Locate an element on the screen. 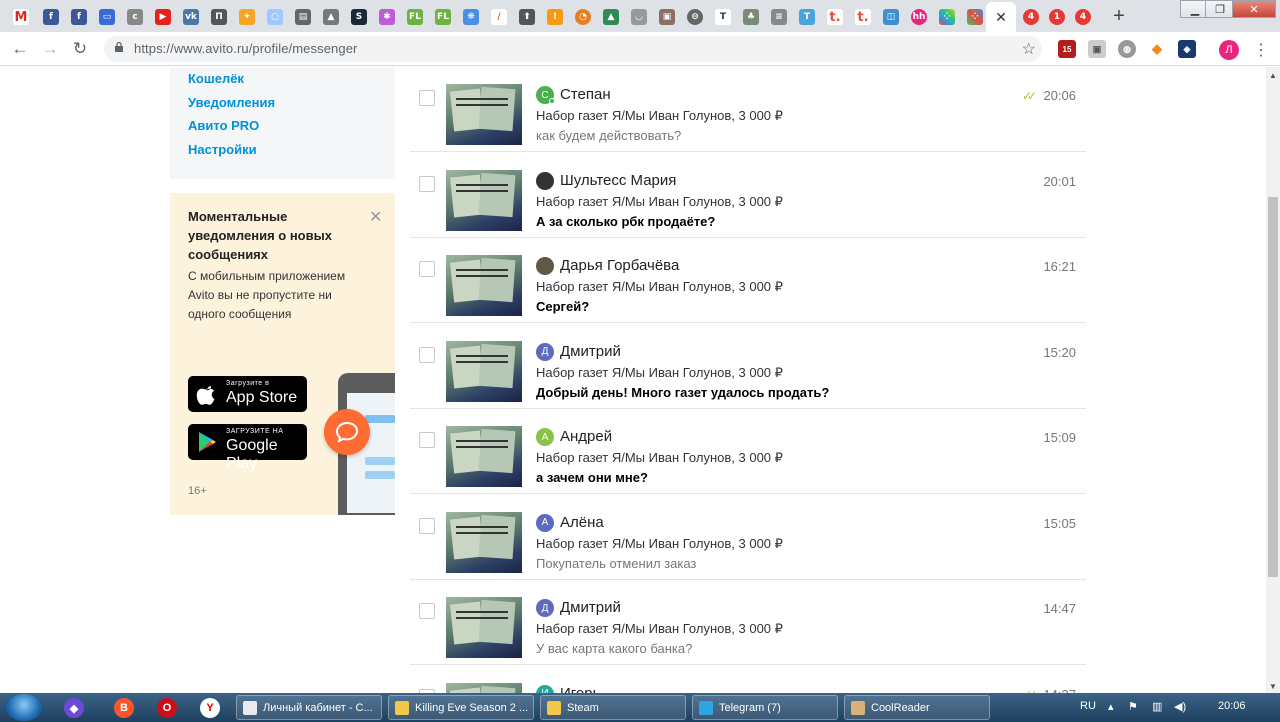 Image resolution: width=1280 pixels, height=722 pixels. globe-icon: ◍ is located at coordinates (1127, 49).